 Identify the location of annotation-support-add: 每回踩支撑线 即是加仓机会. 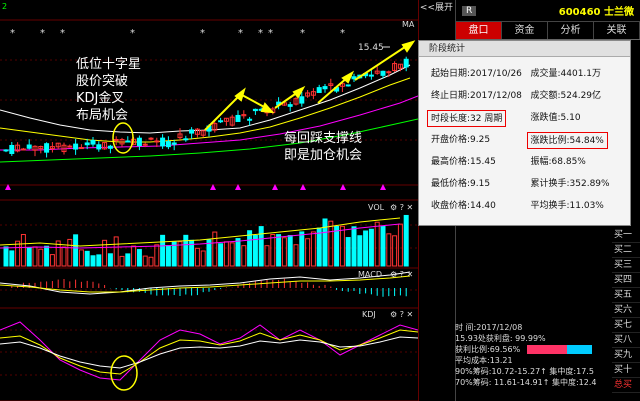
(323, 147).